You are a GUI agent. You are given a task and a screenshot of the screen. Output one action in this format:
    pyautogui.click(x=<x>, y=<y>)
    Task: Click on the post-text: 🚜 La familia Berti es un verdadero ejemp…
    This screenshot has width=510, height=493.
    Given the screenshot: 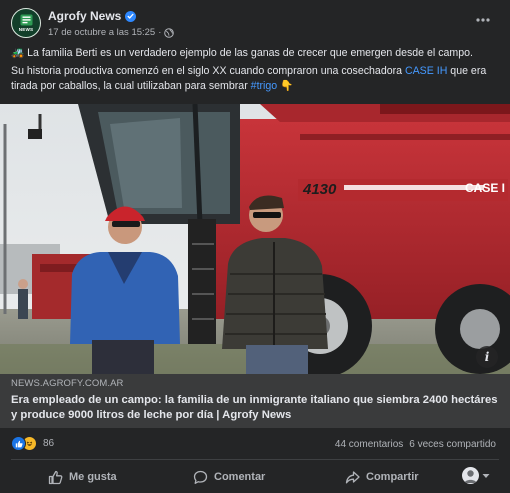 What is the action you would take?
    pyautogui.click(x=255, y=69)
    